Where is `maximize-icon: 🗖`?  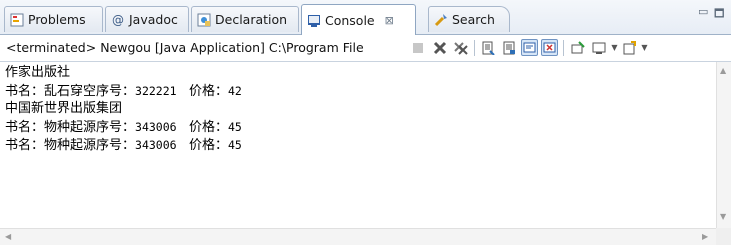
maximize-icon: 🗖 is located at coordinates (719, 14).